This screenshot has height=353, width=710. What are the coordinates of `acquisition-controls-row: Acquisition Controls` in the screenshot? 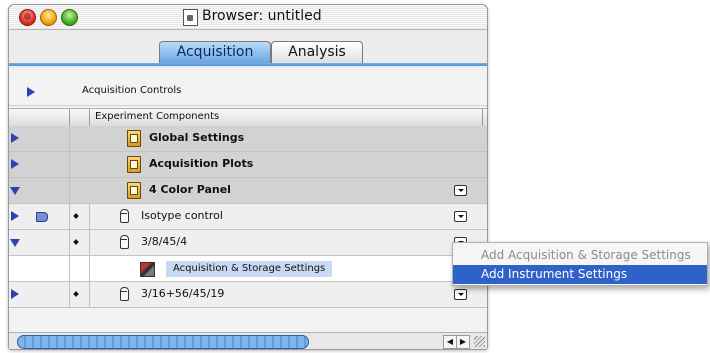 It's located at (248, 92).